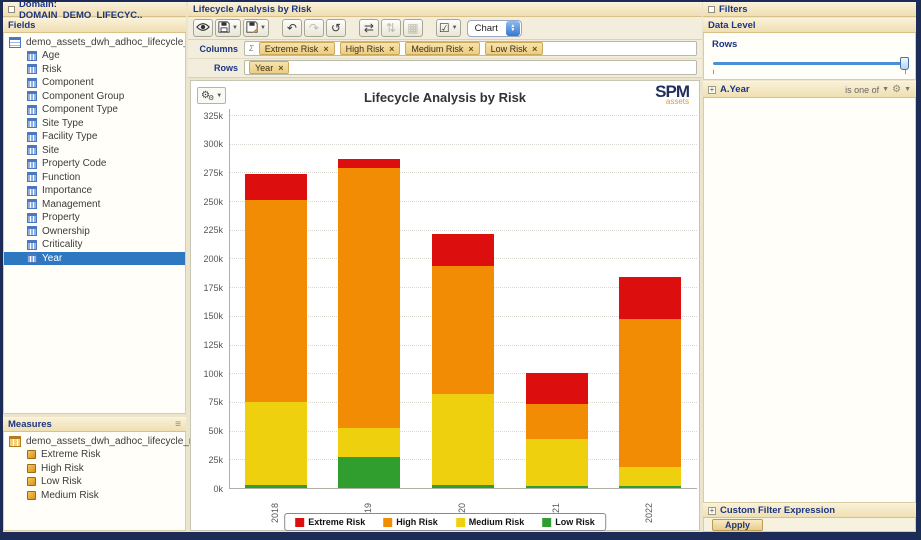 This screenshot has width=921, height=540. What do you see at coordinates (463, 144) in the screenshot?
I see `gridline` at bounding box center [463, 144].